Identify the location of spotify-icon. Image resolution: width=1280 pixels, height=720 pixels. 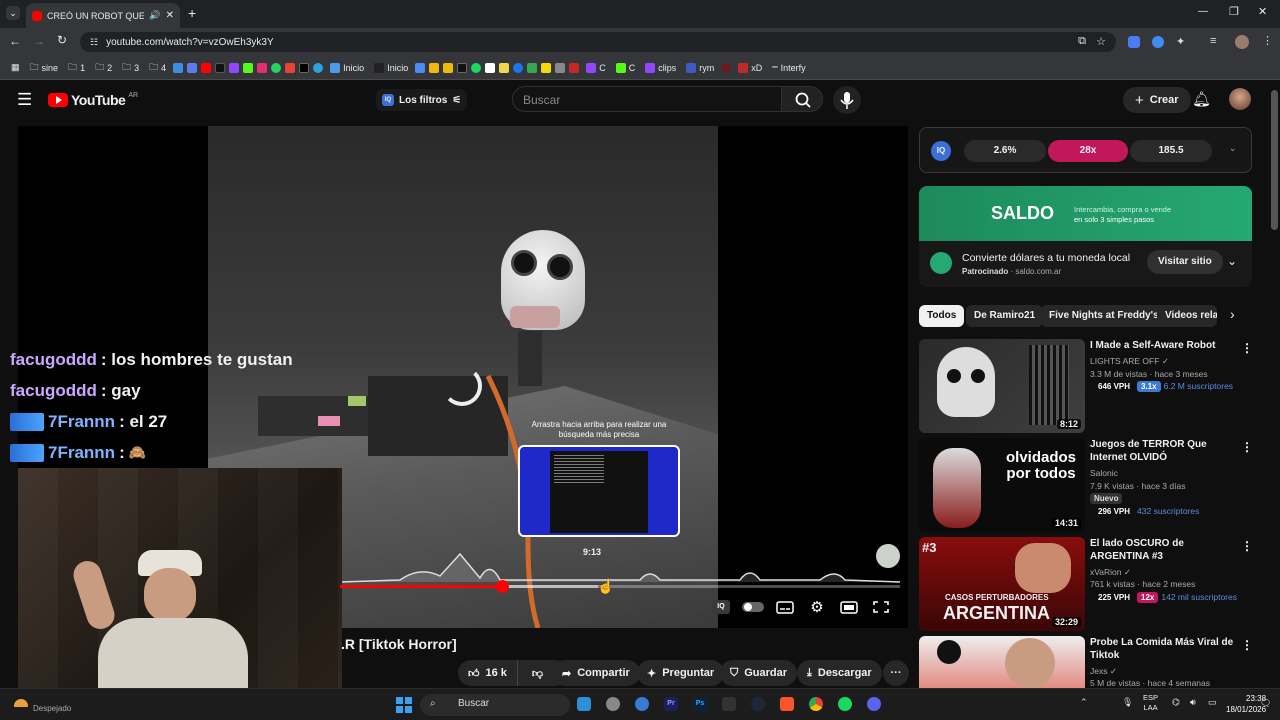
(845, 704).